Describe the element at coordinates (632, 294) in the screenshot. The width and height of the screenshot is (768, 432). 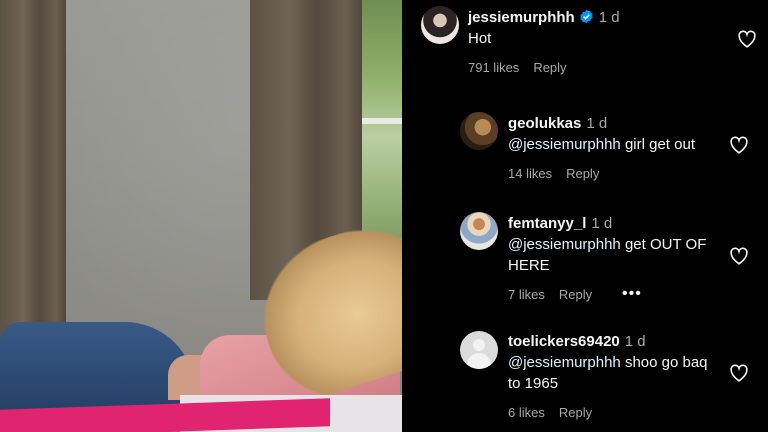
I see `more-options-icon: •••` at that location.